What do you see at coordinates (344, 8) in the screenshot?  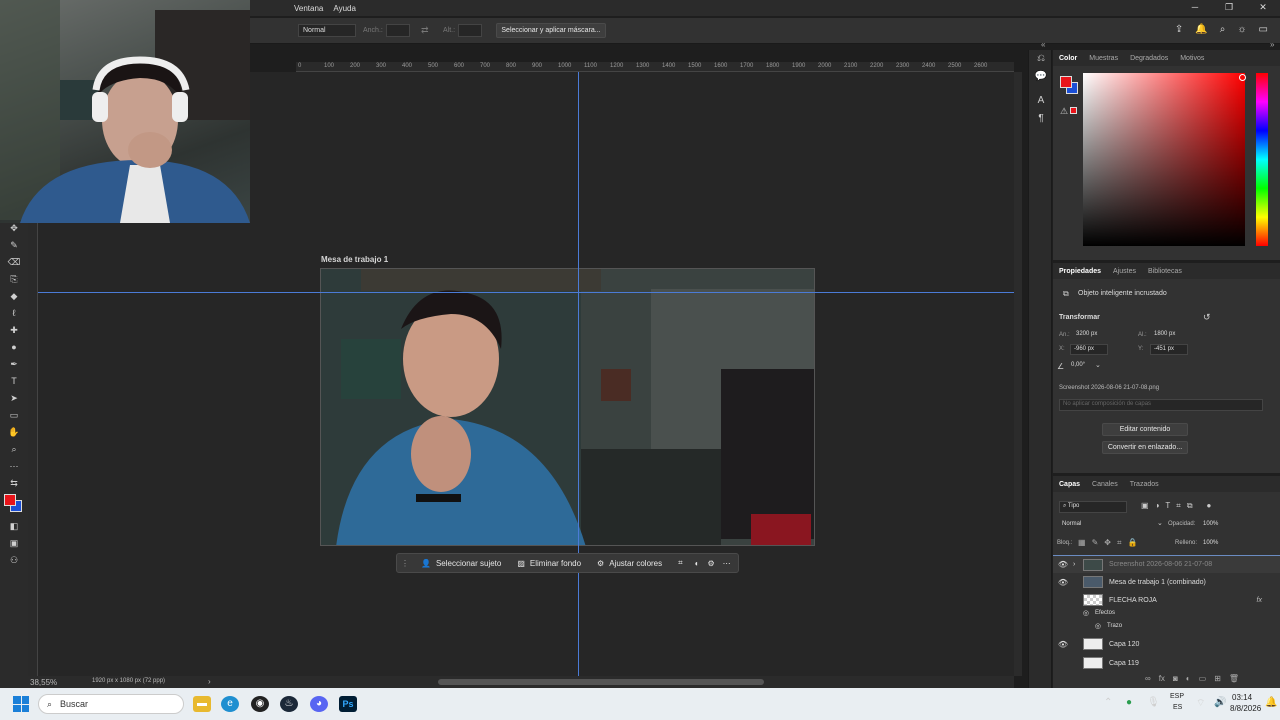 I see `menu-ayuda: Ayuda` at bounding box center [344, 8].